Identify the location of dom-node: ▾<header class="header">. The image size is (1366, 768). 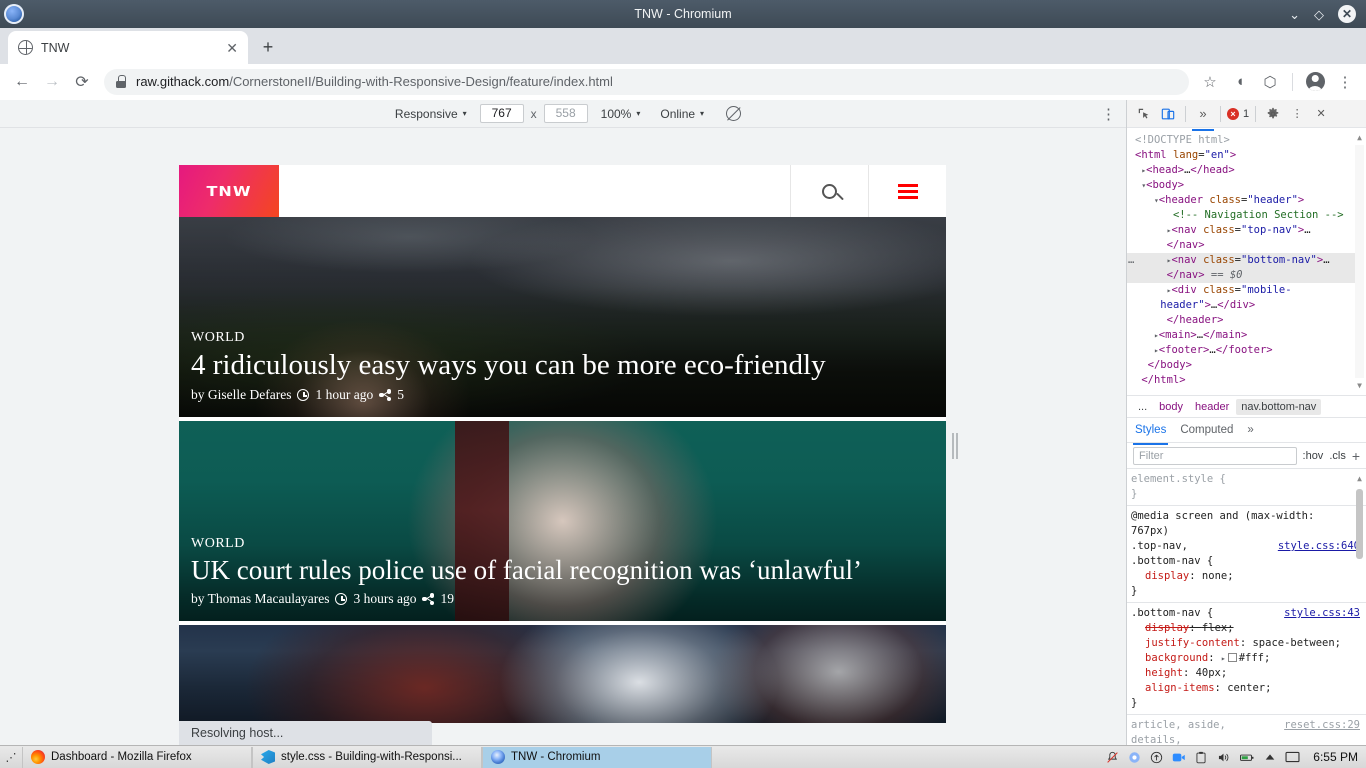
(1248, 200).